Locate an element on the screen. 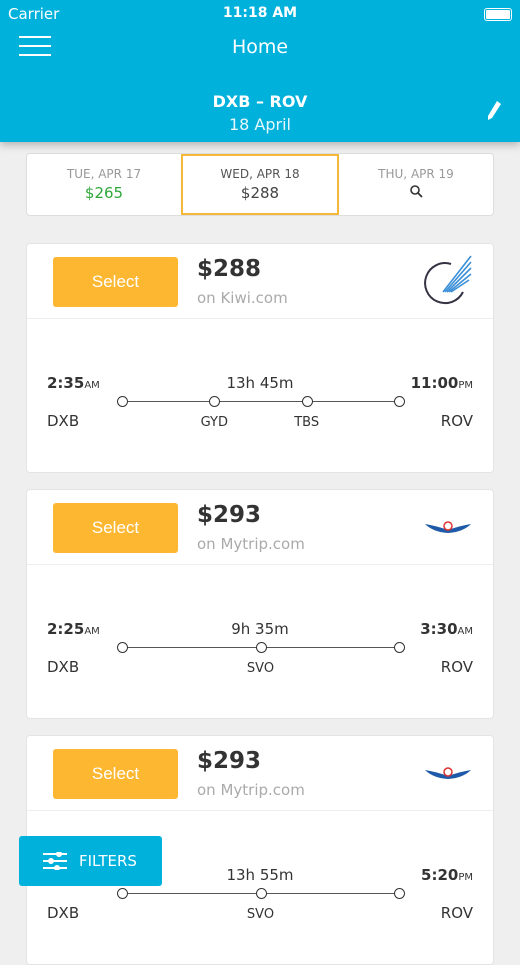 The width and height of the screenshot is (520, 965). date-price: $265 is located at coordinates (104, 193).